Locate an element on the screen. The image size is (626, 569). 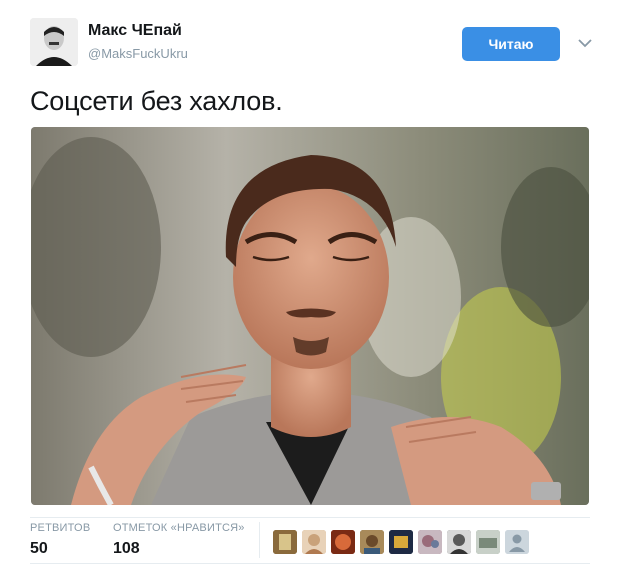
author-avatar-image is located at coordinates (54, 42).